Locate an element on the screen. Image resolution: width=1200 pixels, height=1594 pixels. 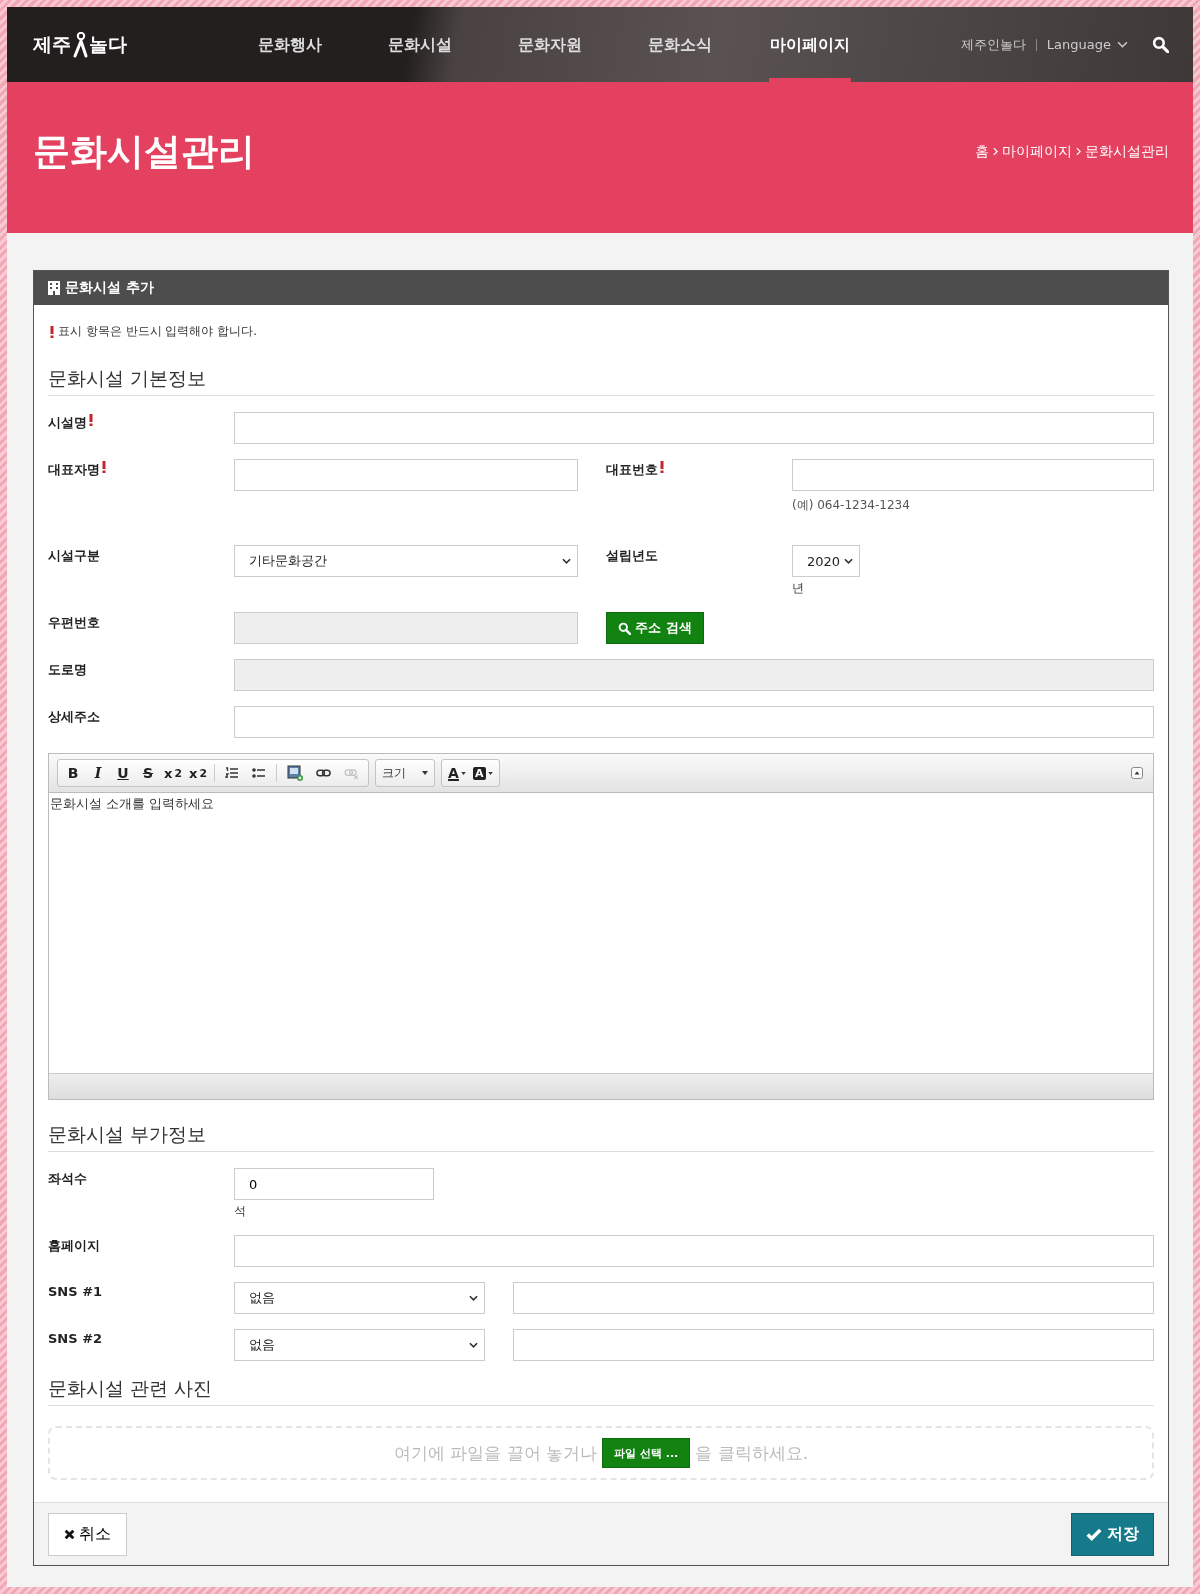
field-label: 좌석수 is located at coordinates (67, 1179).